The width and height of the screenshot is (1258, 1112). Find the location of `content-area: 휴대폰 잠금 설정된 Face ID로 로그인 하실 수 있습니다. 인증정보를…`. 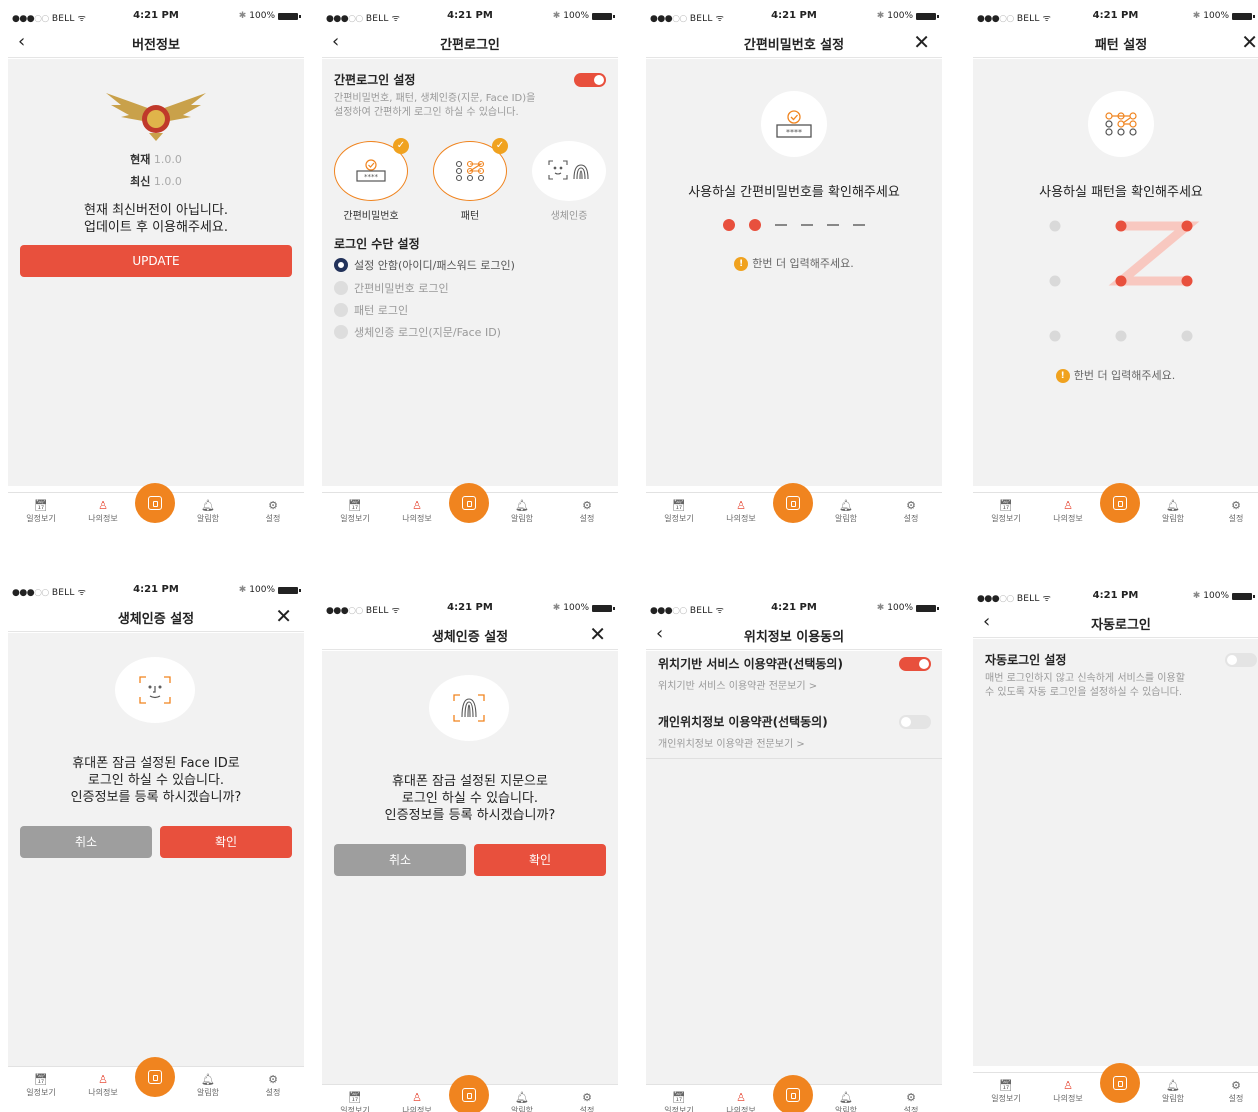

content-area: 휴대폰 잠금 설정된 Face ID로 로그인 하실 수 있습니다. 인증정보를… is located at coordinates (156, 849).